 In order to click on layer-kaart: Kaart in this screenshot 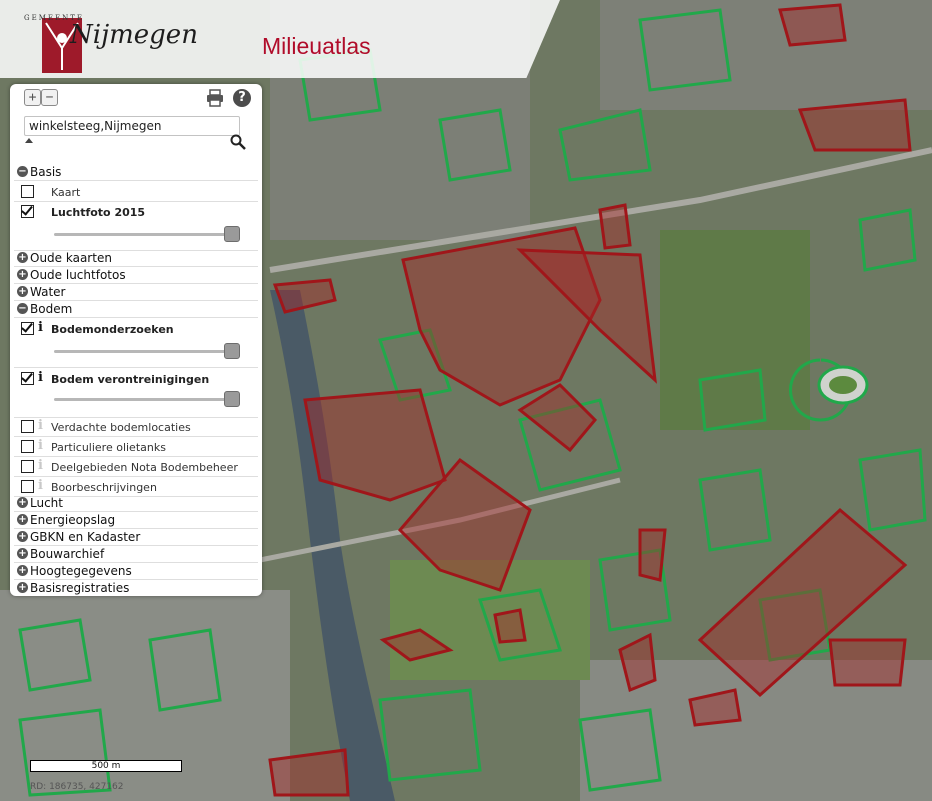, I will do `click(136, 192)`.